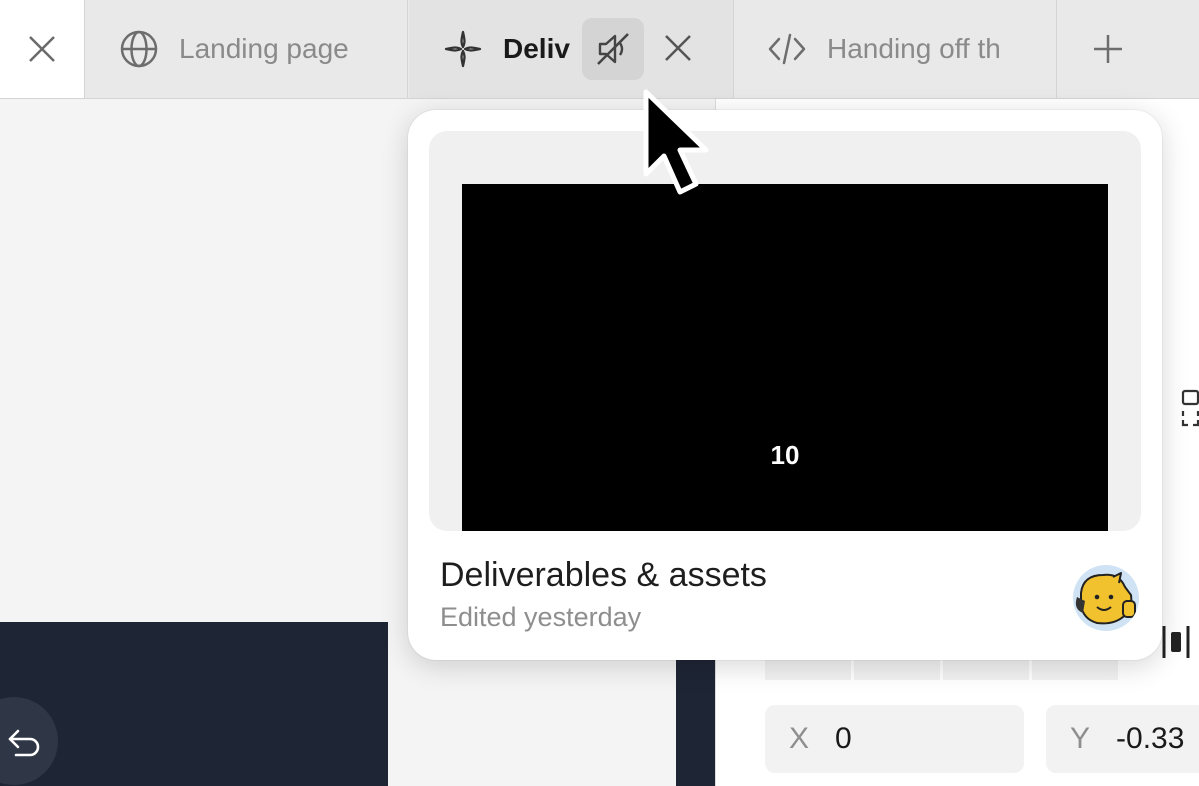 The image size is (1199, 786). I want to click on y-value: -0.33, so click(1150, 738).